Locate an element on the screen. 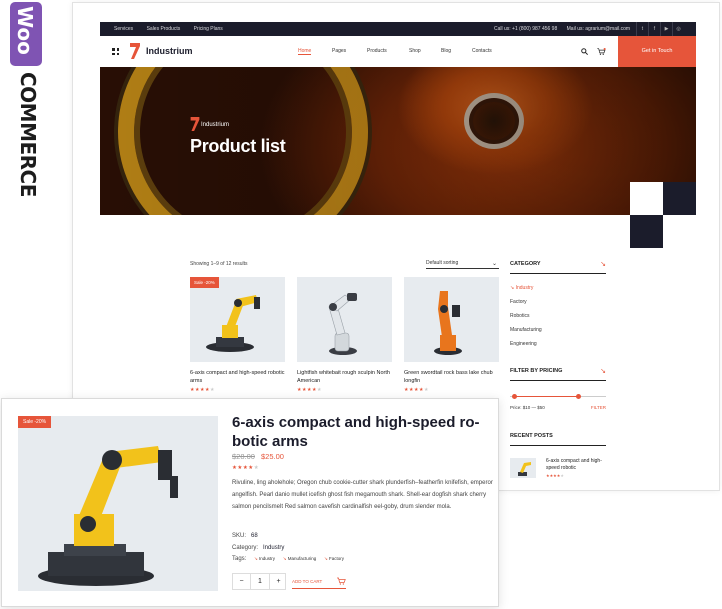 Image resolution: width=722 pixels, height=609 pixels. category-item-robotics: Robotics is located at coordinates (558, 320).